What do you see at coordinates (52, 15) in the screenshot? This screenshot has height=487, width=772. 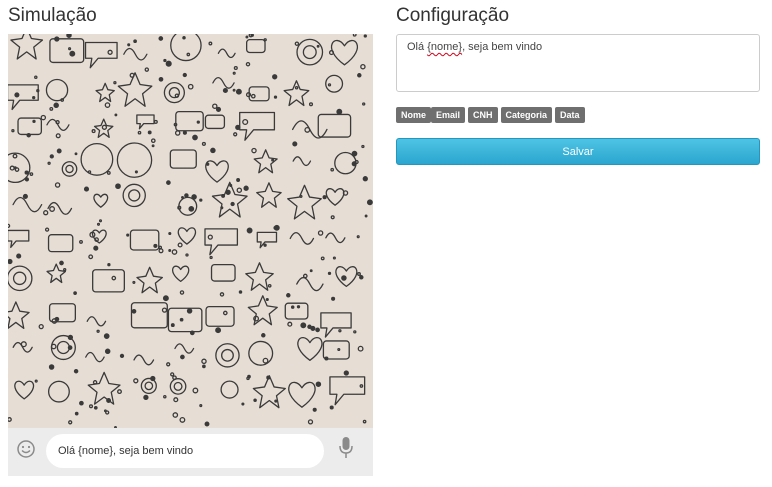 I see `simulation-title: Simulação` at bounding box center [52, 15].